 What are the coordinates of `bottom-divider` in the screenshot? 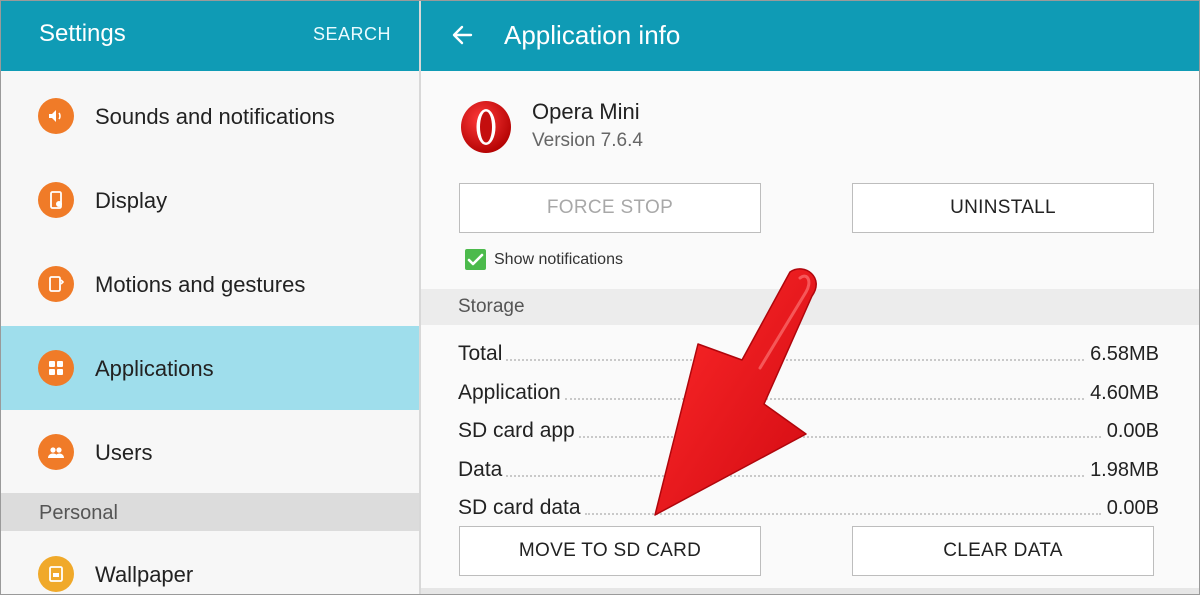 It's located at (810, 591).